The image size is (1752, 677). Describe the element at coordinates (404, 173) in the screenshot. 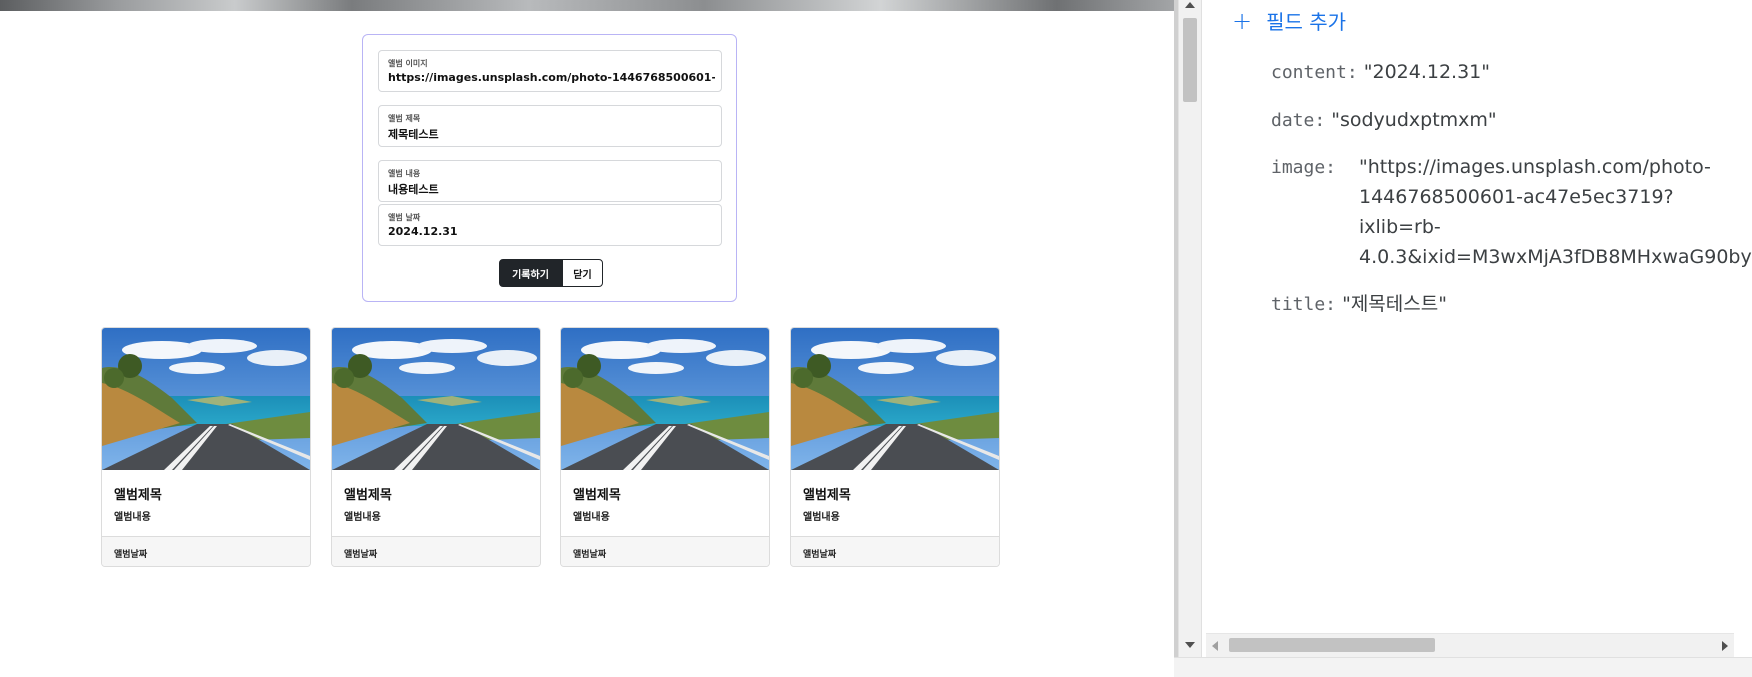

I see `album-content-label: 앨범 내용` at that location.